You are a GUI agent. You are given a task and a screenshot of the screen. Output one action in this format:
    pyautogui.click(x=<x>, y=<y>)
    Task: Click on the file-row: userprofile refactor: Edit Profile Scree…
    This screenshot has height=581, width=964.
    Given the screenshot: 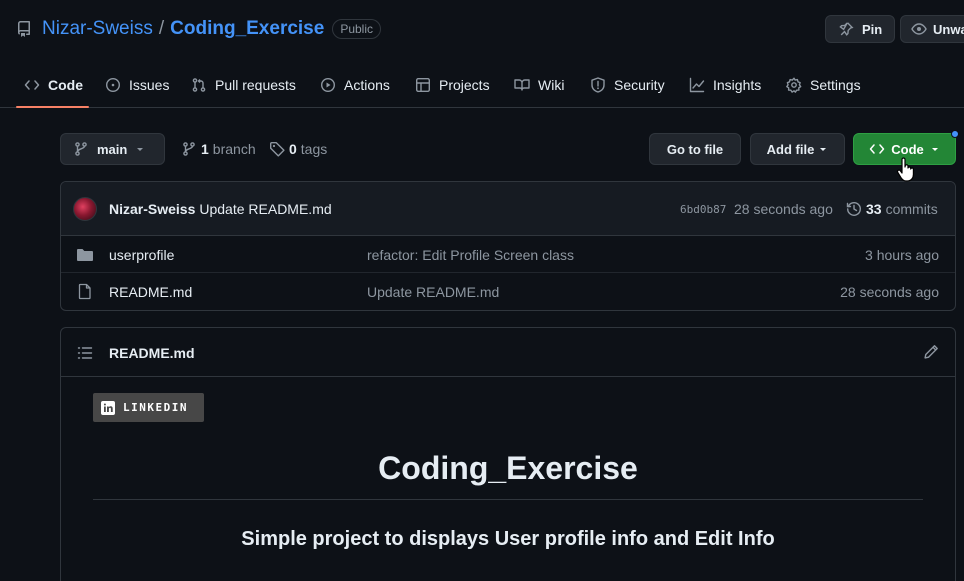 What is the action you would take?
    pyautogui.click(x=508, y=254)
    